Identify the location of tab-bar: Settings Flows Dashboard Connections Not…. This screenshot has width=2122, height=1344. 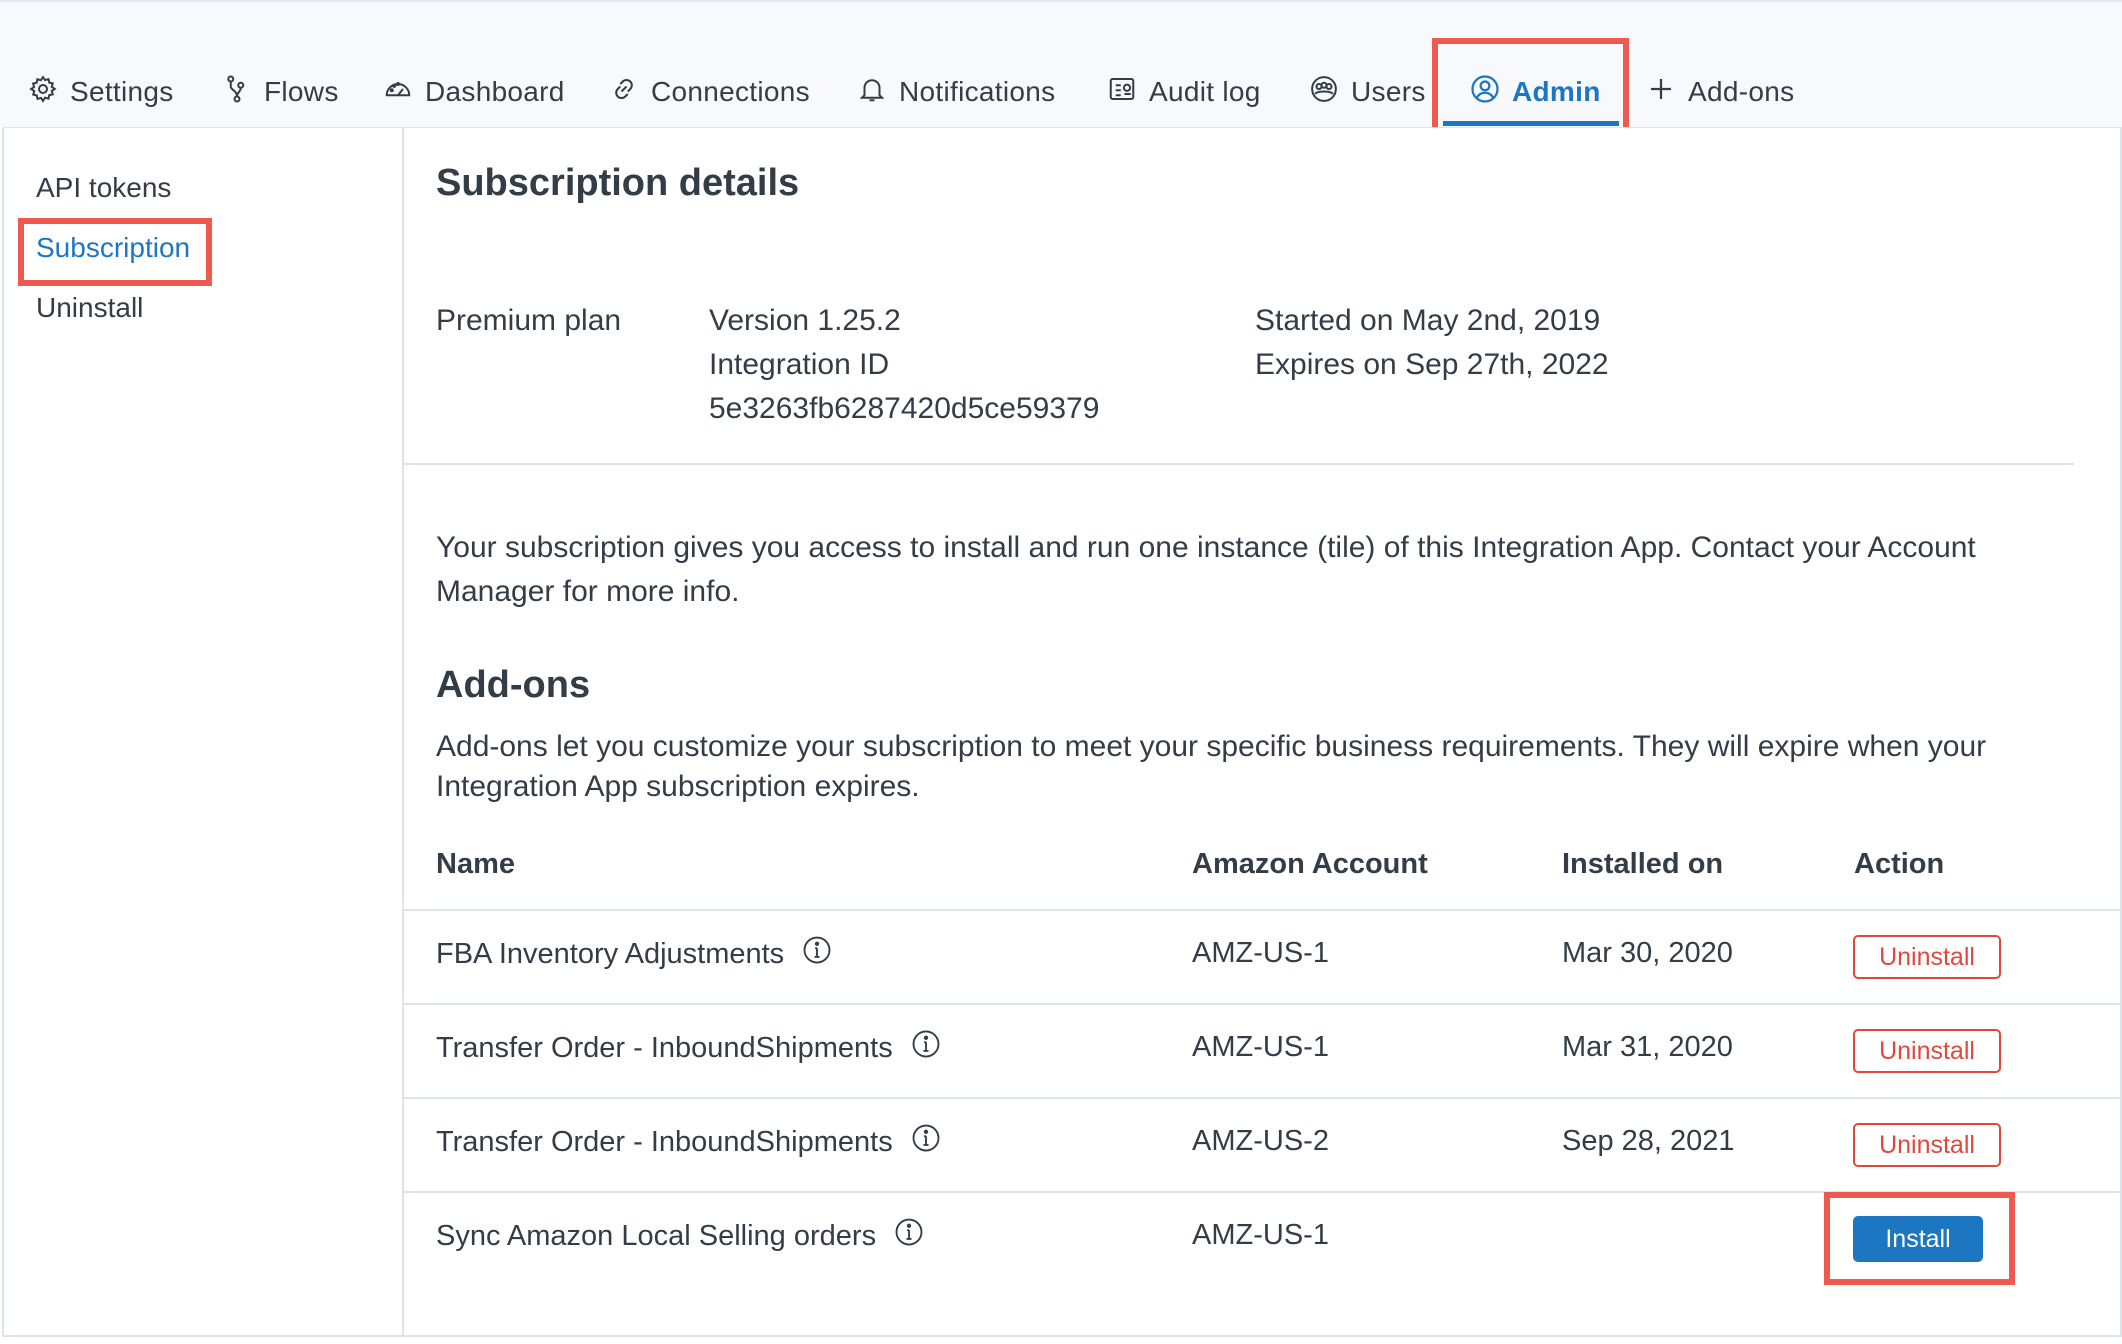
(1061, 63).